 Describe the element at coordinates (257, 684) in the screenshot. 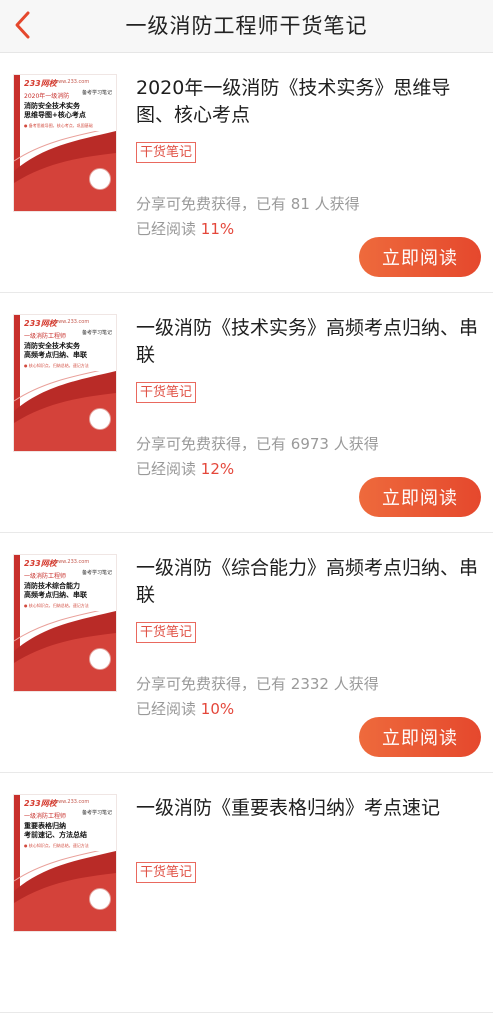

I see `share-count-text: 分享可免费获得，已有 2332 人获得` at that location.